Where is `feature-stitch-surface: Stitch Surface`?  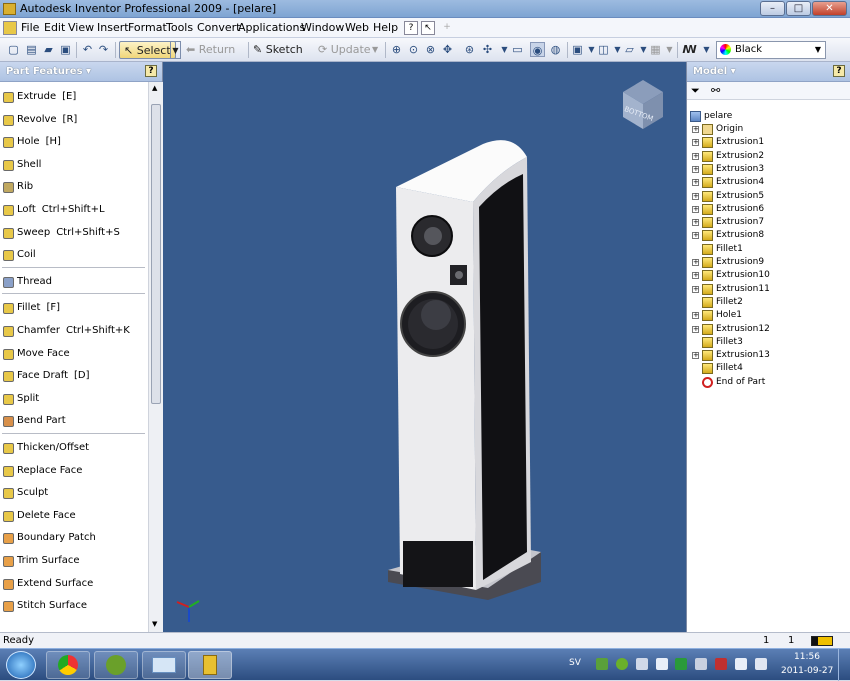
feature-stitch-surface: Stitch Surface is located at coordinates (74, 606).